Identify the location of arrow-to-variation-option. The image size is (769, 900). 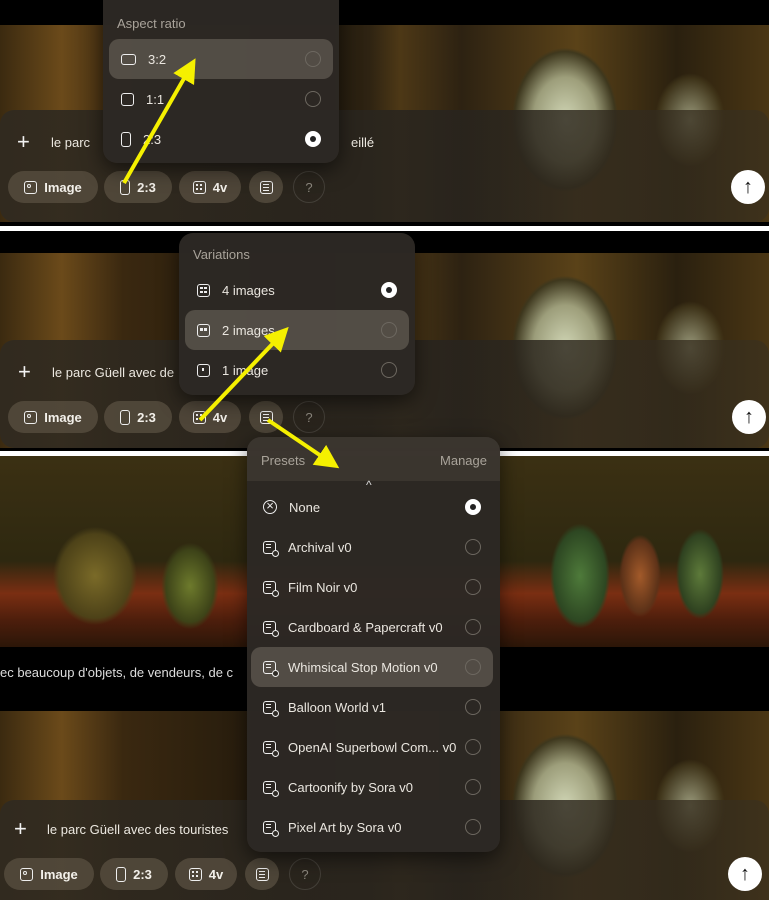
(243, 374).